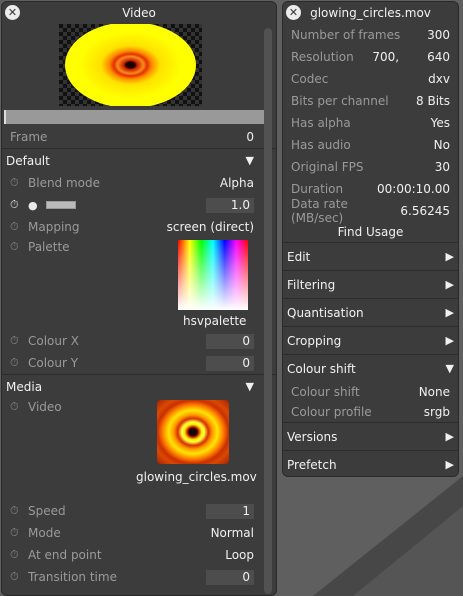 The height and width of the screenshot is (596, 463). What do you see at coordinates (139, 363) in the screenshot?
I see `colour-y-row: ⏱ Colour Y 0` at bounding box center [139, 363].